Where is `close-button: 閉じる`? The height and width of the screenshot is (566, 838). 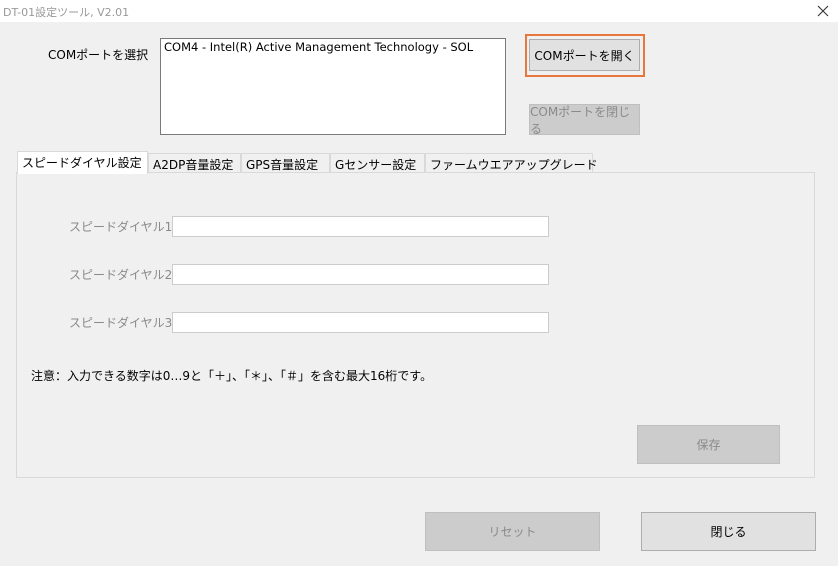
close-button: 閉じる is located at coordinates (728, 531).